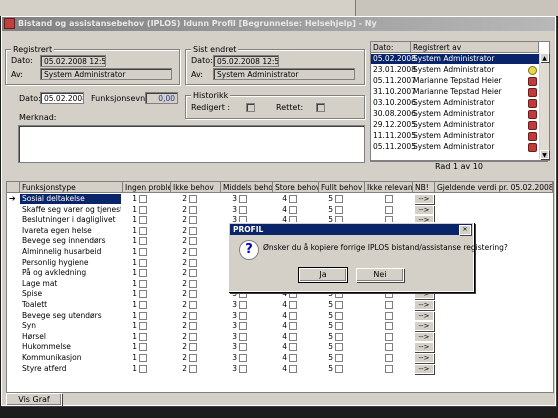 This screenshot has width=558, height=418. What do you see at coordinates (342, 187) in the screenshot?
I see `grid-header-fullt-behov: Fullt behov` at bounding box center [342, 187].